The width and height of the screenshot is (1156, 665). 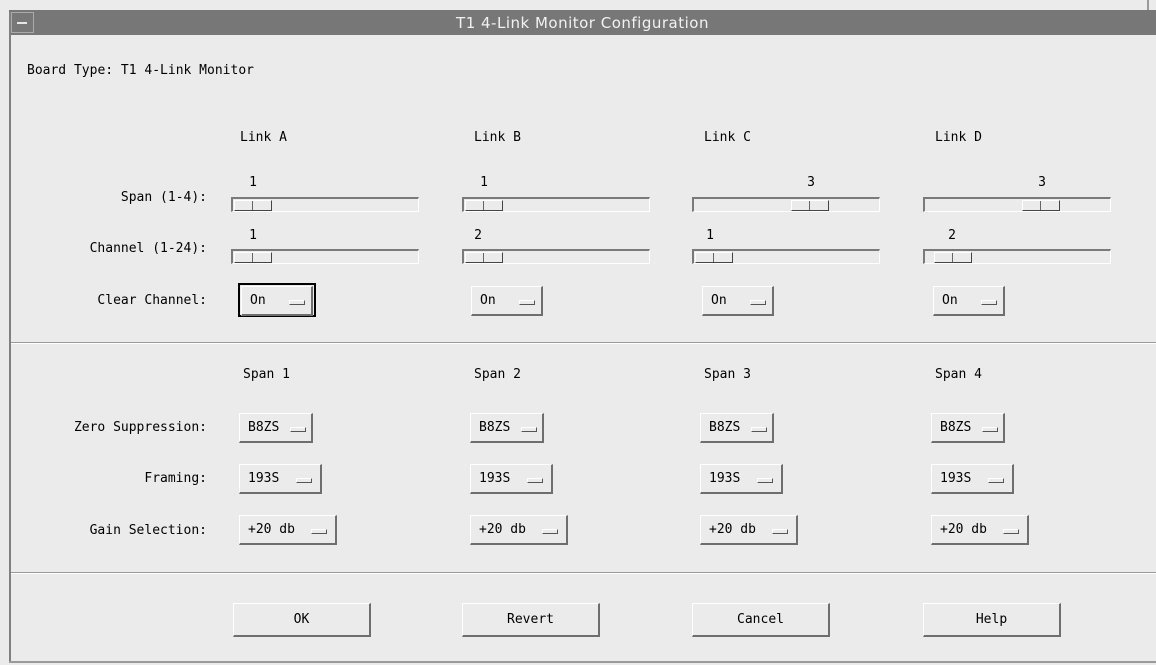 I want to click on channel-a-slider, so click(x=325, y=256).